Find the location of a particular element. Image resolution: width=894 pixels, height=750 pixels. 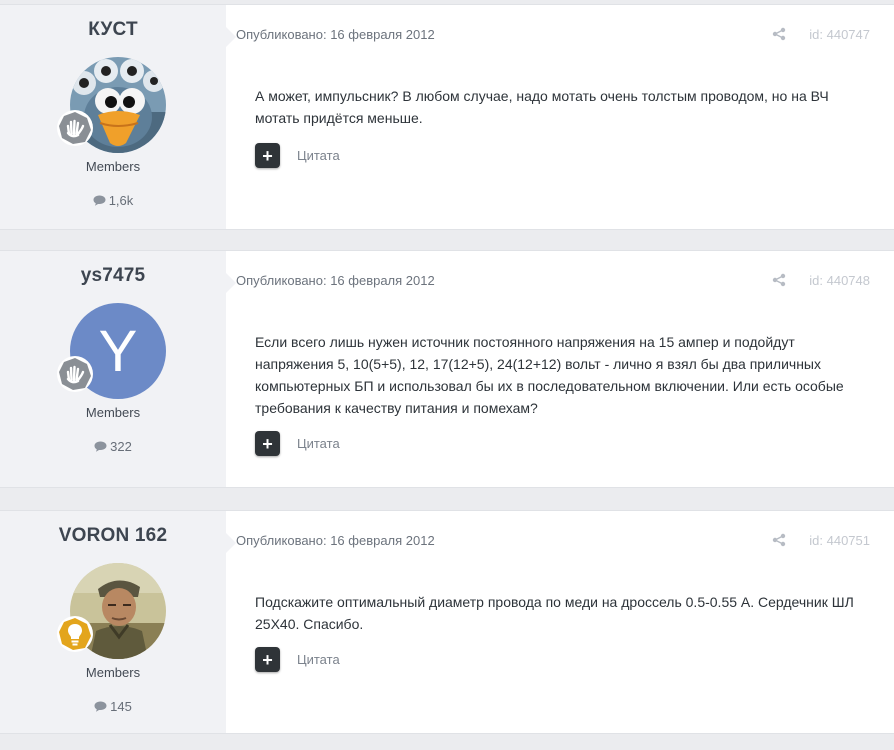

post-count: 1,6k is located at coordinates (113, 200).